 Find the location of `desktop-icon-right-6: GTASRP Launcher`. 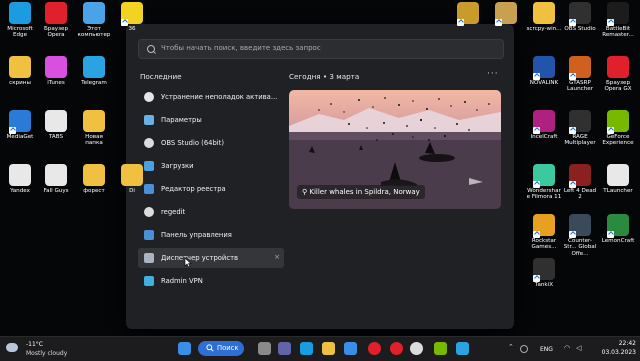

desktop-icon-right-6: GTASRP Launcher is located at coordinates (580, 74).